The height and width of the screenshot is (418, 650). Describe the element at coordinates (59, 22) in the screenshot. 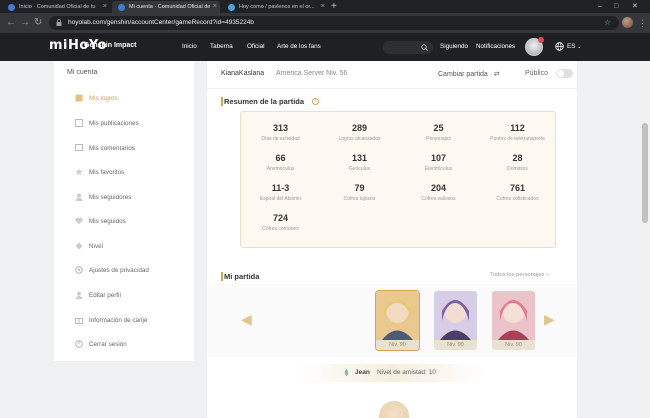

I see `lock-icon` at that location.